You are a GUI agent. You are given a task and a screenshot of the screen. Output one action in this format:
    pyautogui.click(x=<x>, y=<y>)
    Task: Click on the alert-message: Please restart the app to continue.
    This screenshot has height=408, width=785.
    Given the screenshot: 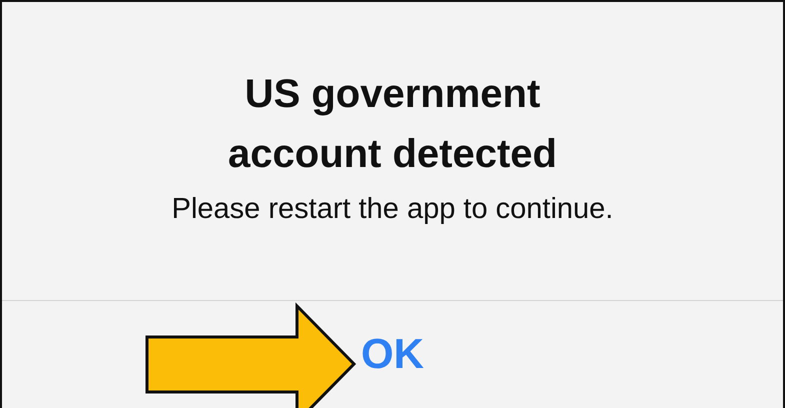 What is the action you would take?
    pyautogui.click(x=392, y=209)
    